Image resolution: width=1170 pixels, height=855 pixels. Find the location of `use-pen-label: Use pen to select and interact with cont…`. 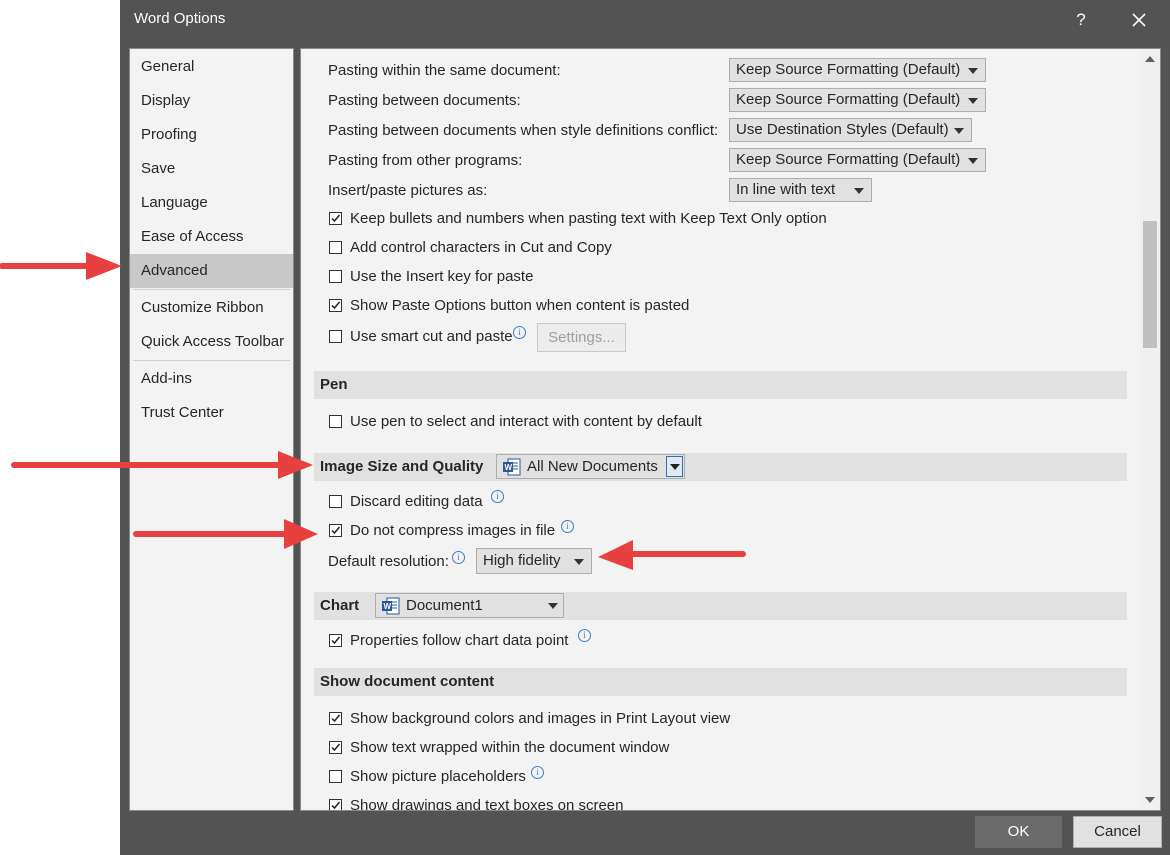

use-pen-label: Use pen to select and interact with cont… is located at coordinates (526, 421).